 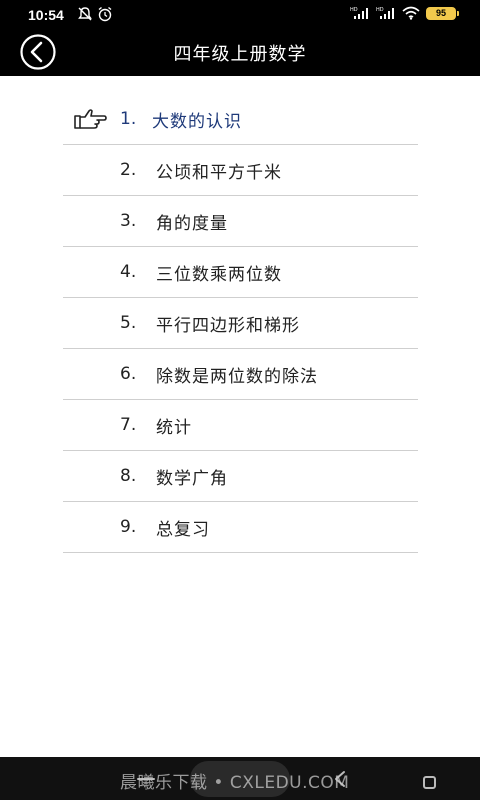 What do you see at coordinates (128, 119) in the screenshot?
I see `chapter-number: 1.` at bounding box center [128, 119].